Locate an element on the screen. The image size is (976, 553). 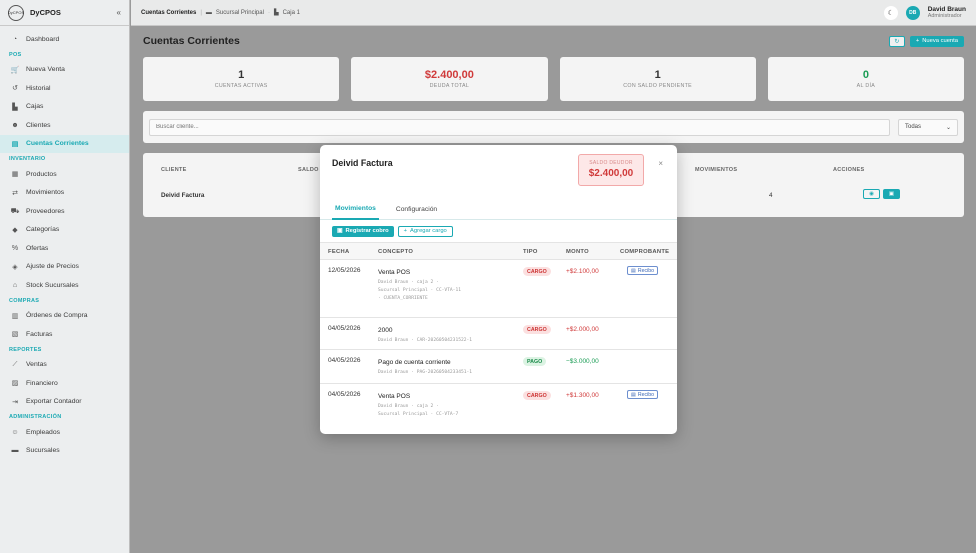
add-user-icon: + is located at coordinates (917, 41).